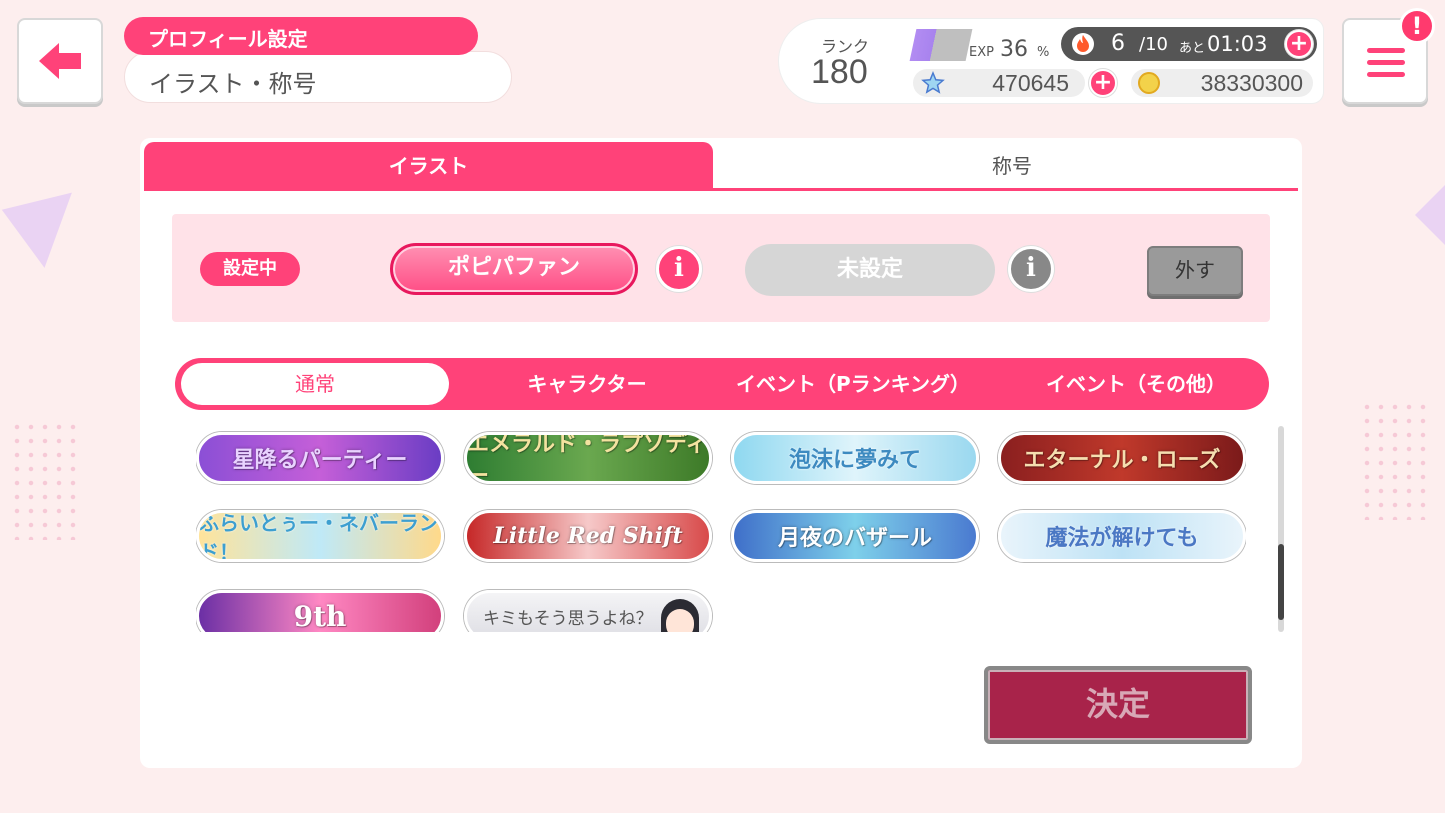 This screenshot has height=813, width=1445. What do you see at coordinates (721, 189) in the screenshot?
I see `tab-underline` at bounding box center [721, 189].